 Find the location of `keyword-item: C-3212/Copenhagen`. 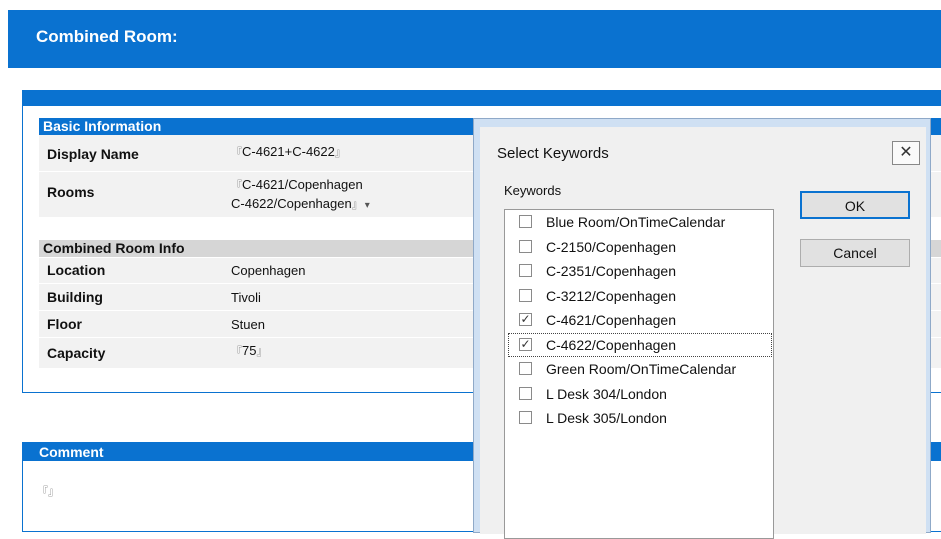

keyword-item: C-3212/Copenhagen is located at coordinates (640, 296).